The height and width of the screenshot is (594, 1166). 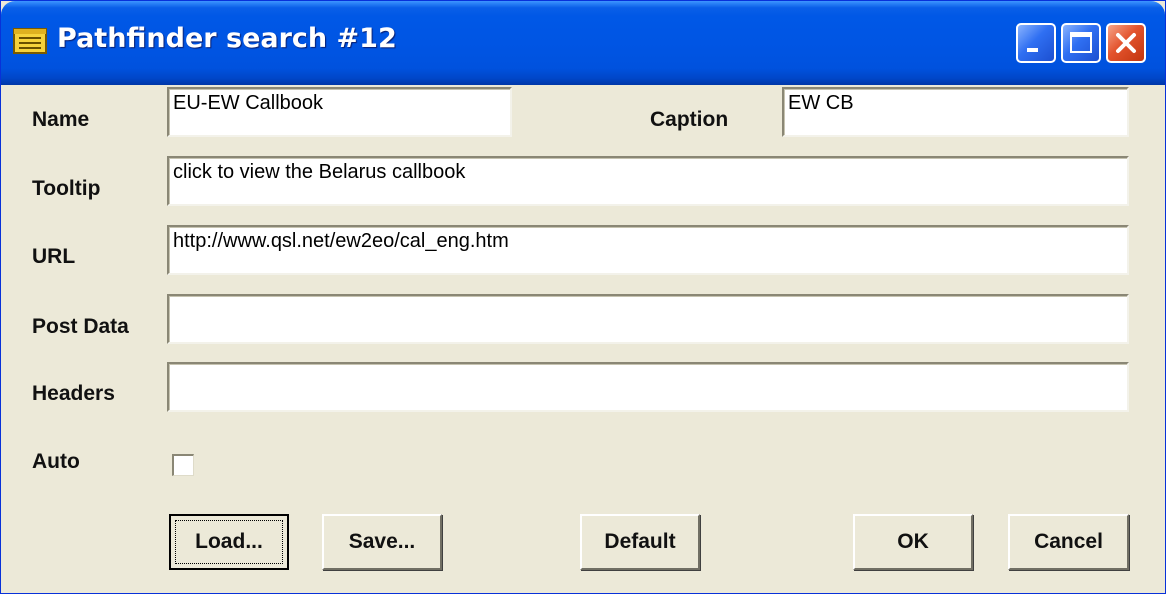 I want to click on cancel-button-label: Cancel, so click(x=1068, y=541).